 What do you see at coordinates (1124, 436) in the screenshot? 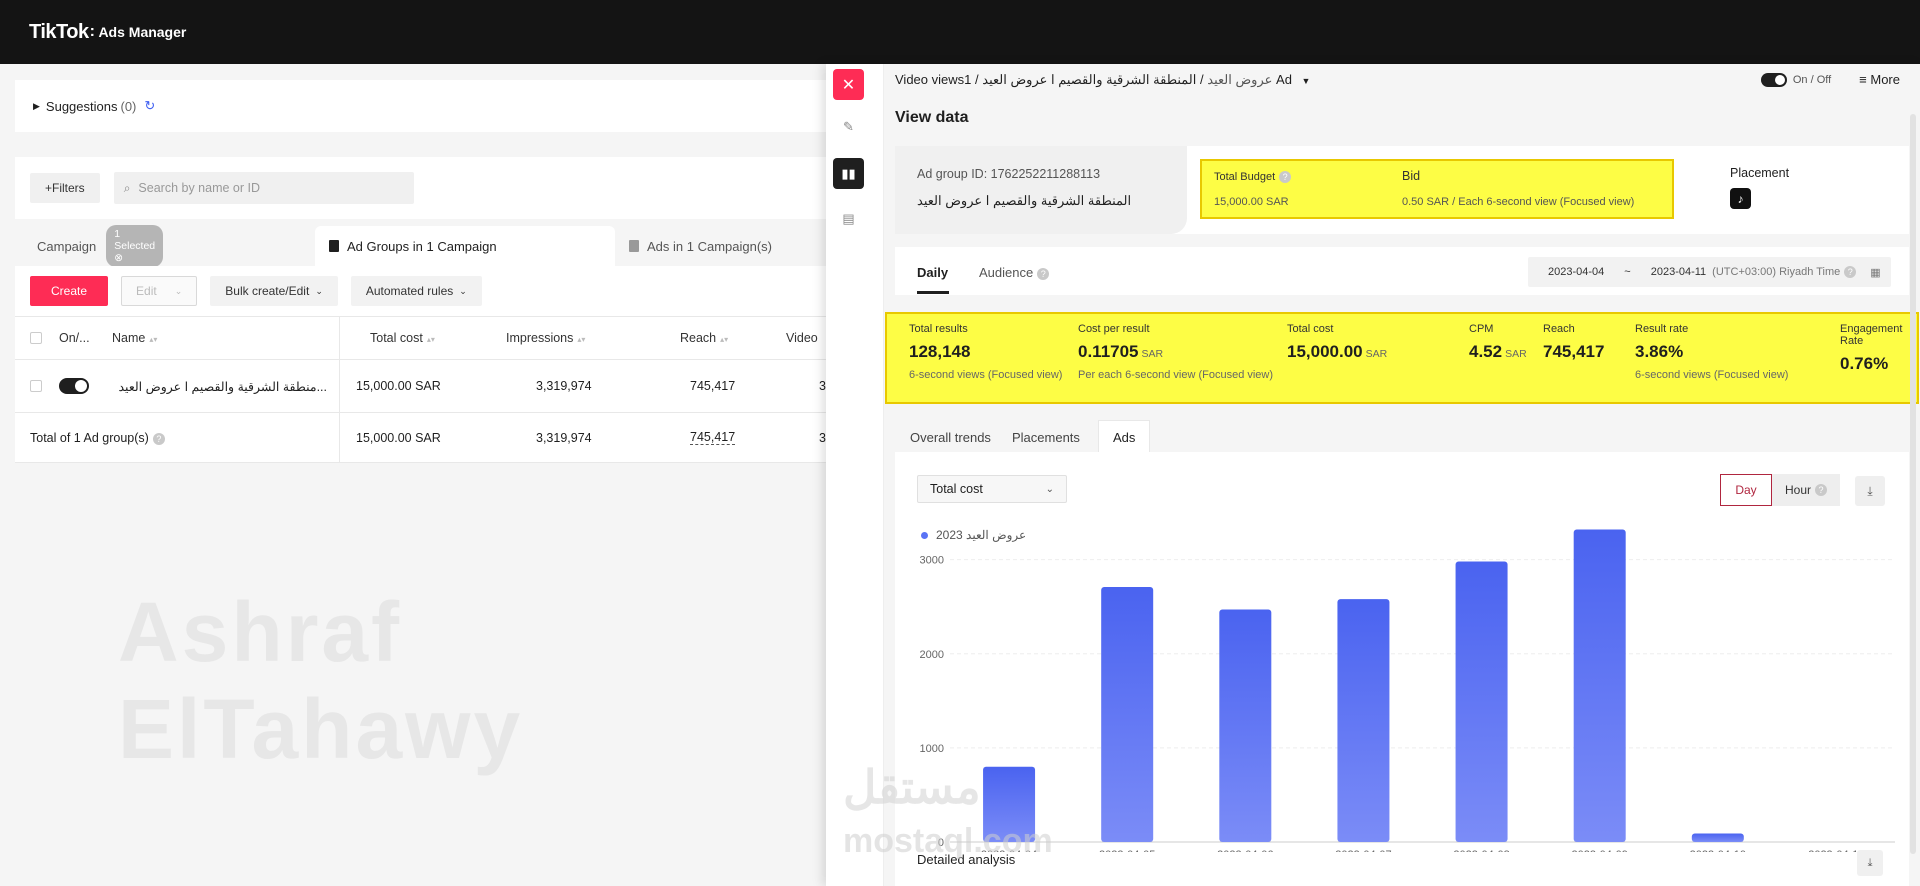
I see `tab-ads-chart: Ads` at bounding box center [1124, 436].